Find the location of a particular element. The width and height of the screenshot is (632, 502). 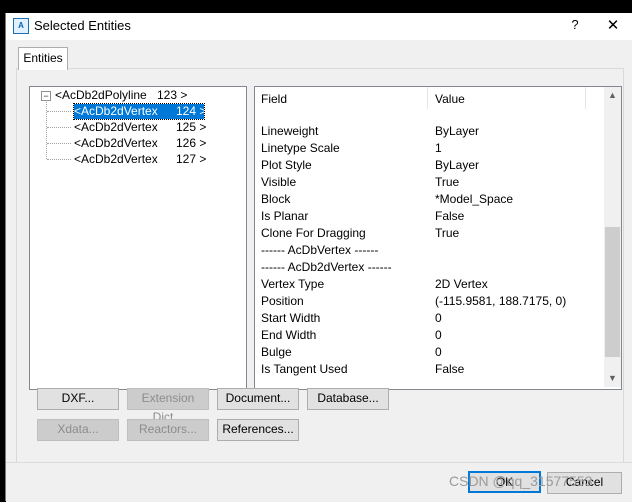

tree-item-polyline: <AcDb2dPolyline 123 > is located at coordinates (121, 95).